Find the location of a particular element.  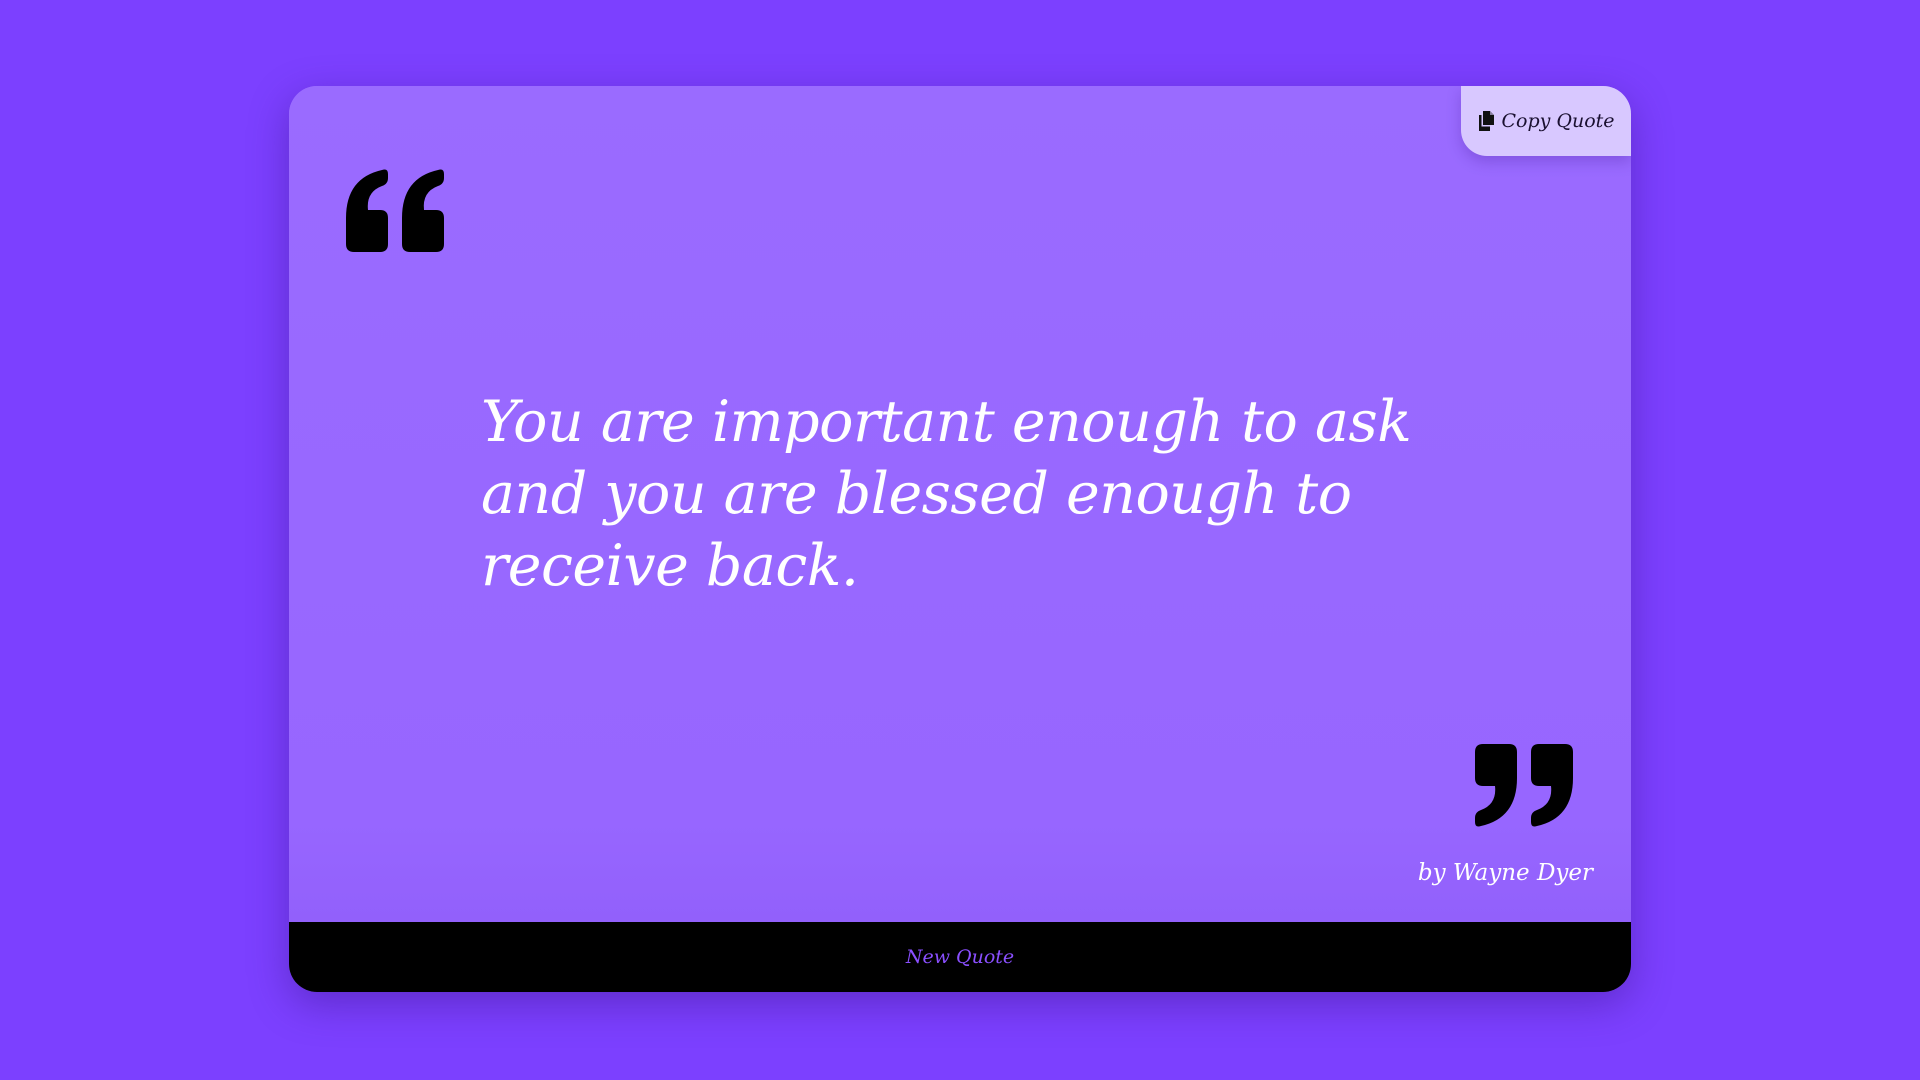

copy-quote-button: Copy Quote is located at coordinates (1546, 121).